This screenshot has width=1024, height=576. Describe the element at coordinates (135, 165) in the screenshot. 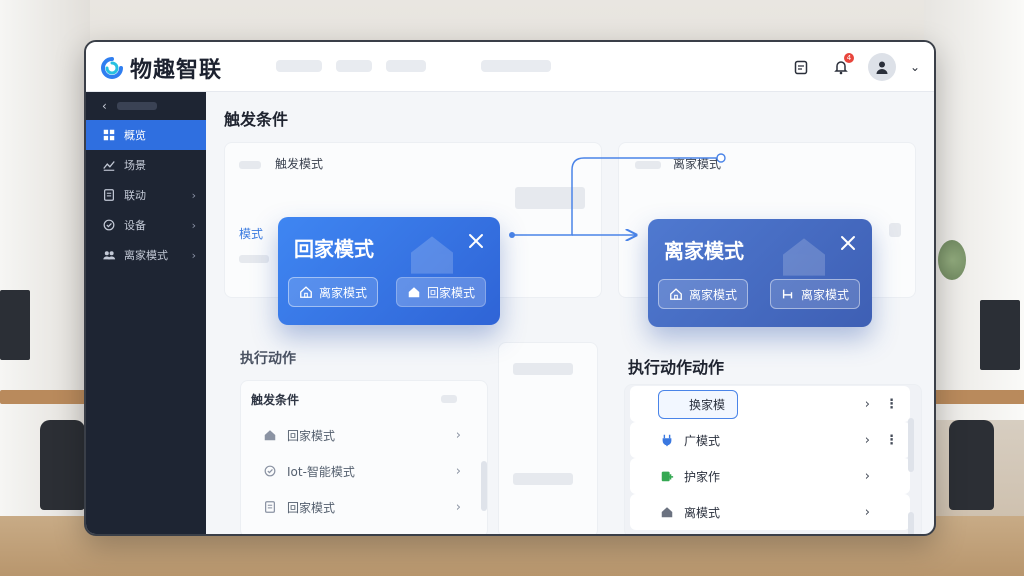

I see `sidebar-item-label: 场景` at that location.